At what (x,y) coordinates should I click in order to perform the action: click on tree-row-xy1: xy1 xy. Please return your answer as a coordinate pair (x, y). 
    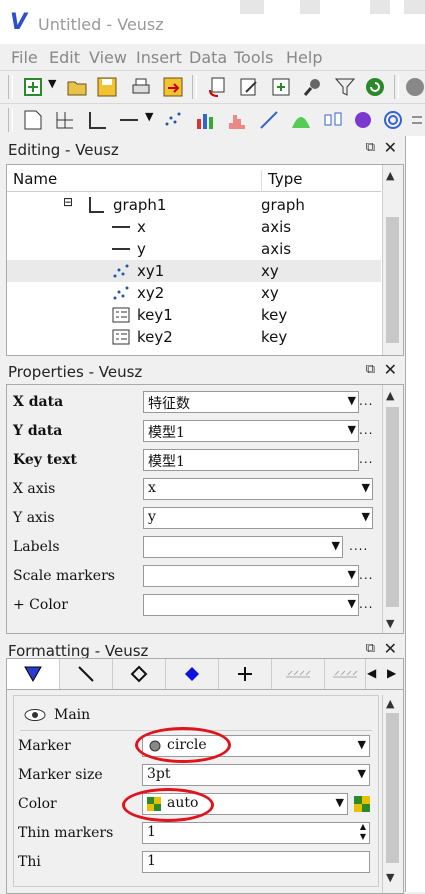
    Looking at the image, I should click on (194, 271).